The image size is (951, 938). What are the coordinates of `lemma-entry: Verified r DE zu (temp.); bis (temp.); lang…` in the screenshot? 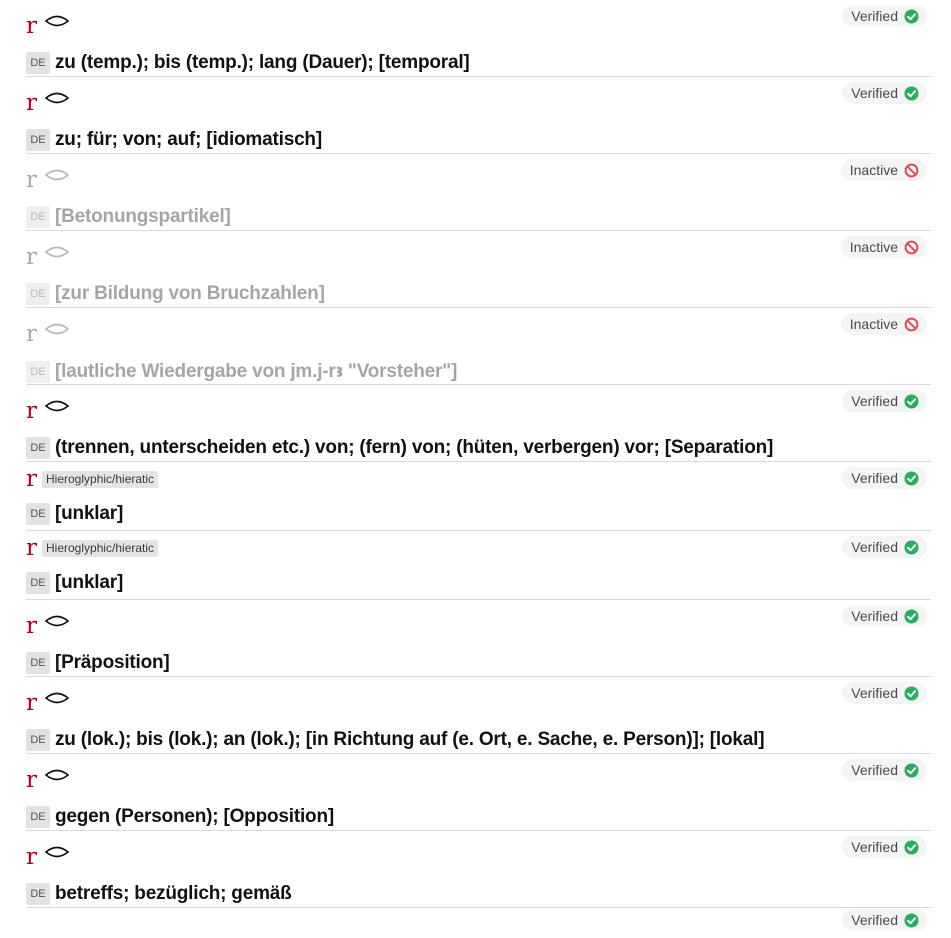 It's located at (478, 38).